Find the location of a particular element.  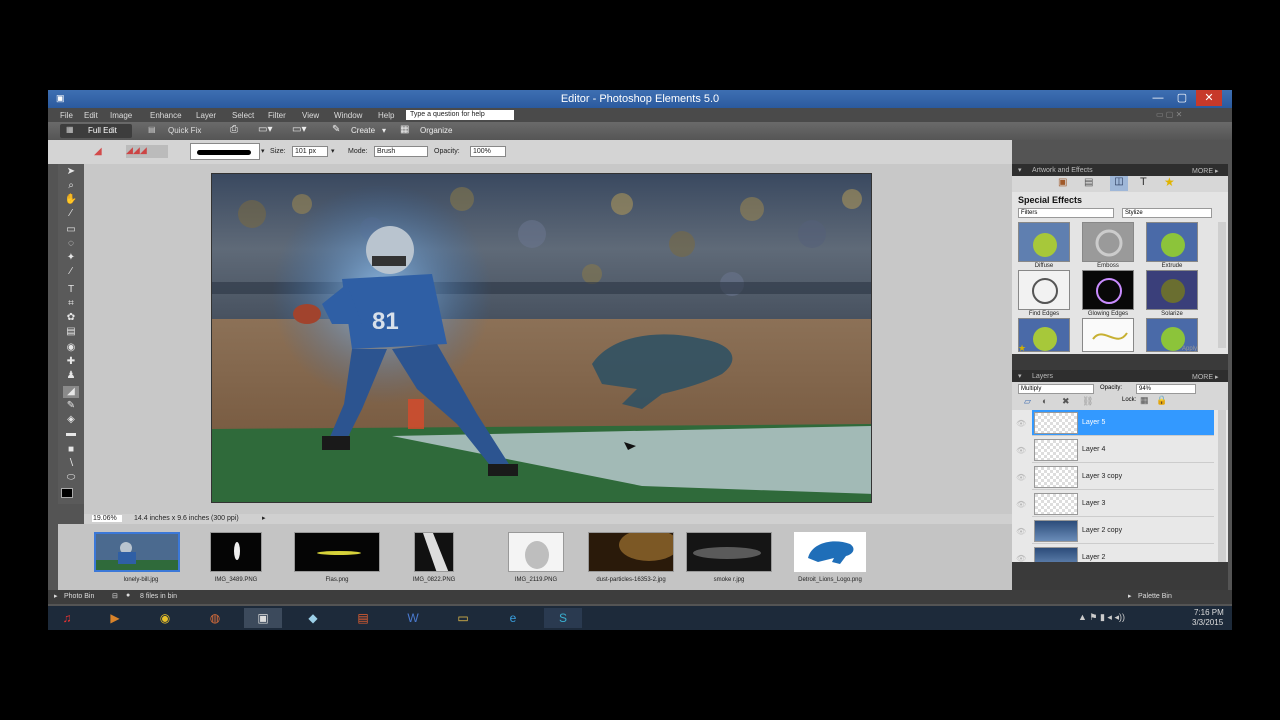

healing-brush-icon: ✚ is located at coordinates (71, 362).